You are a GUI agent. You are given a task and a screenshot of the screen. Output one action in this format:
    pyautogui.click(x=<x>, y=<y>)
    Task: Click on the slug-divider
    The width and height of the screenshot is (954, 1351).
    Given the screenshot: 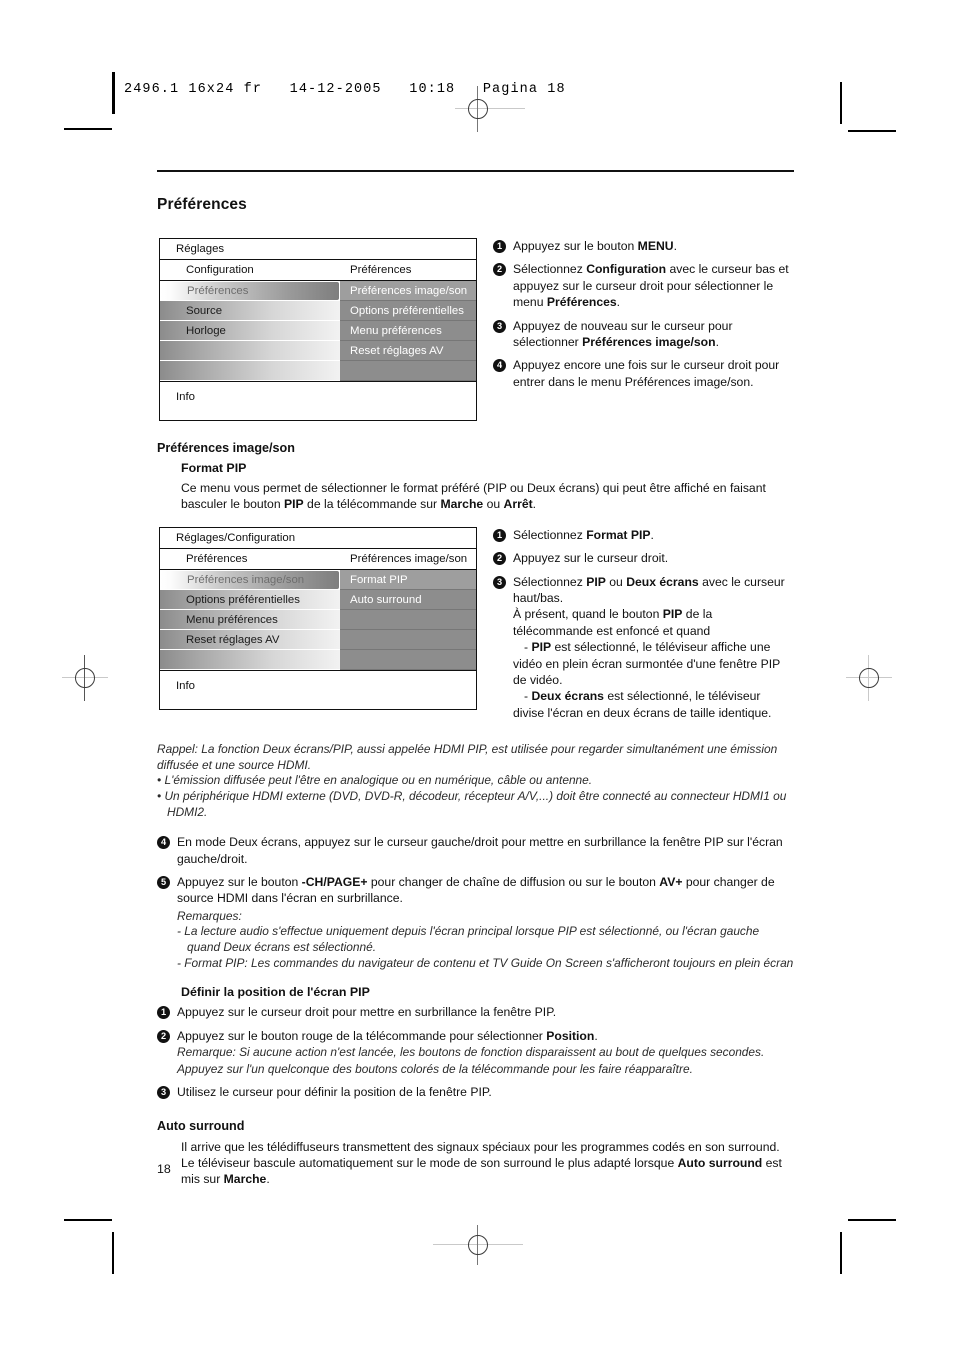 What is the action you would take?
    pyautogui.click(x=114, y=93)
    